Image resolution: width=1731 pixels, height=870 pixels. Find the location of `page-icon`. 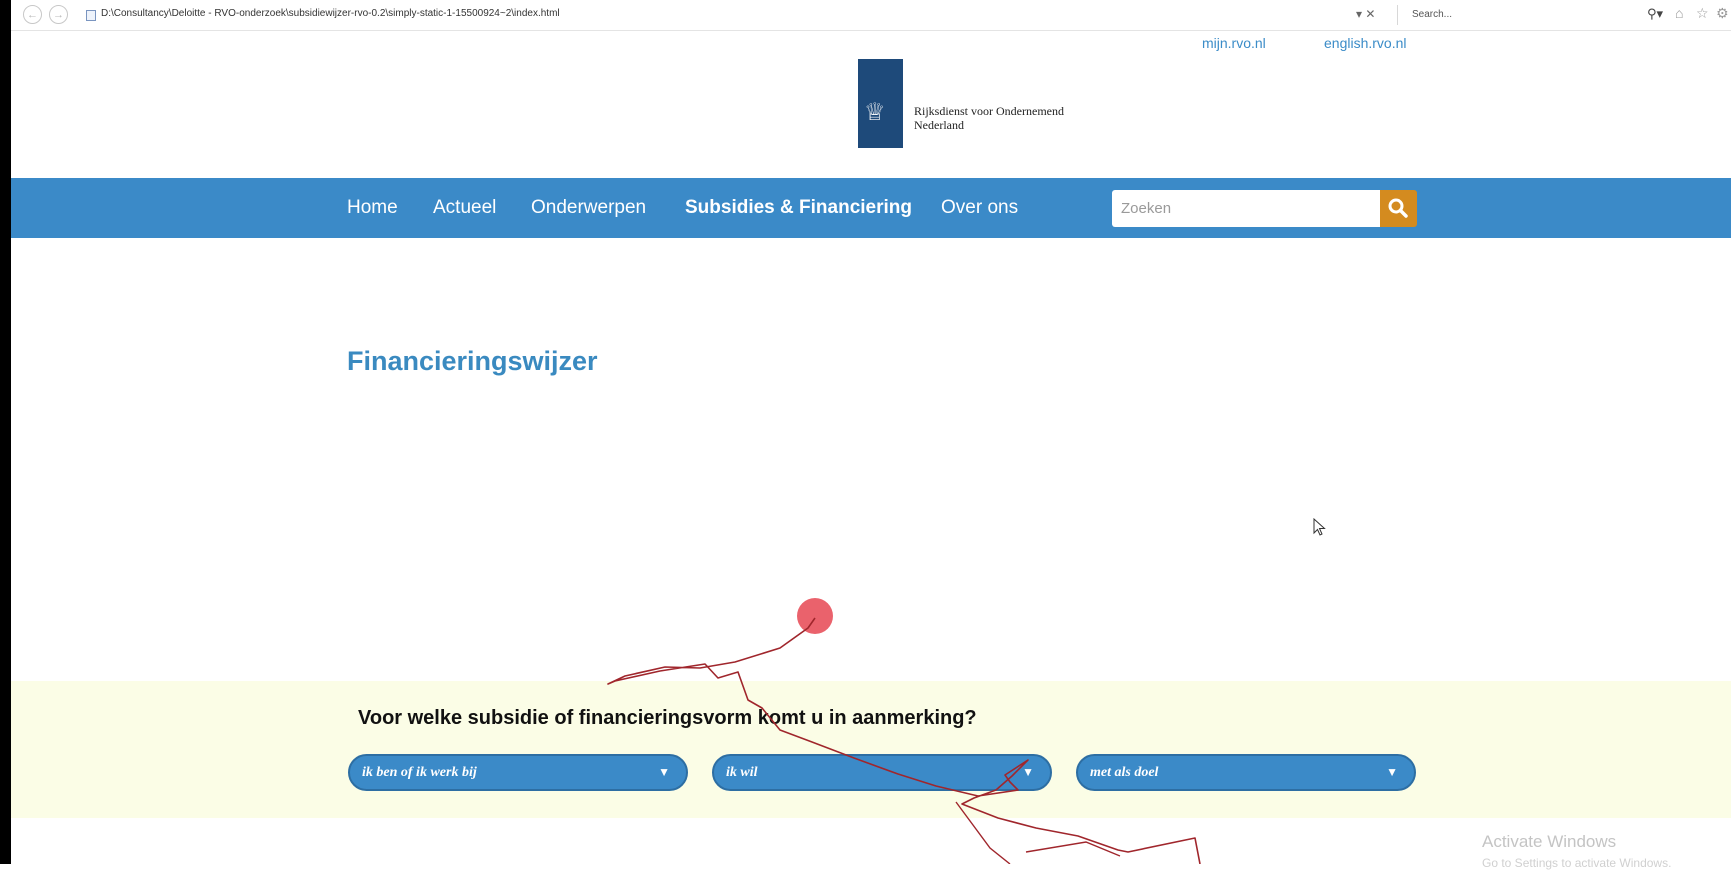

page-icon is located at coordinates (91, 15).